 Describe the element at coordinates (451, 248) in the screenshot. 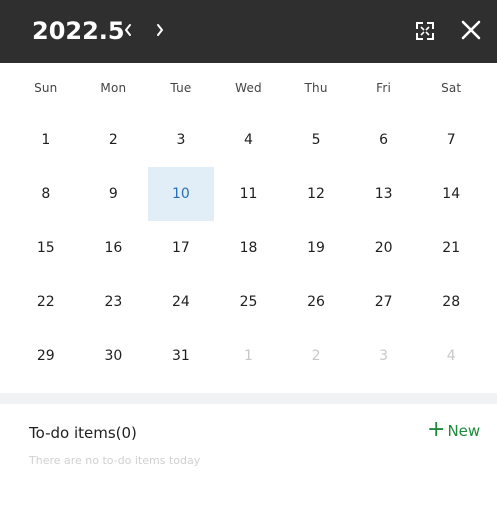

I see `calendar-day: 21` at that location.